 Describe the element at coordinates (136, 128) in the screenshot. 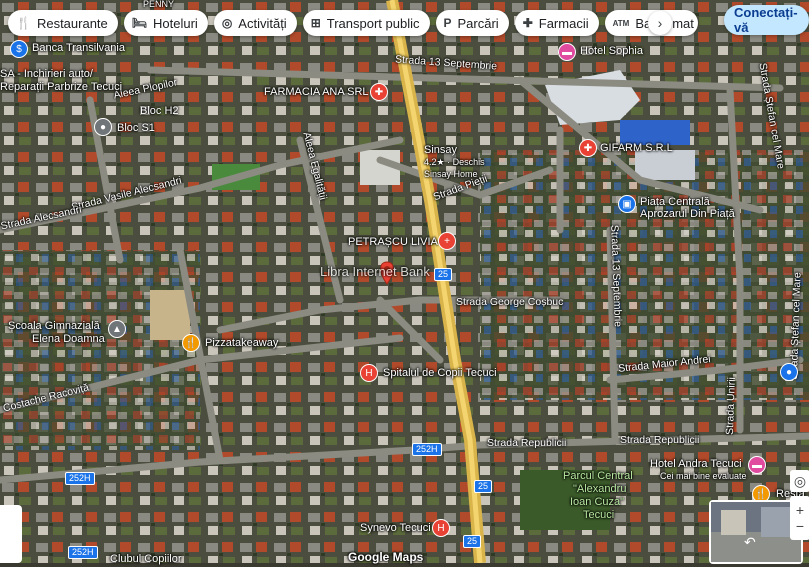

I see `place-label: Bloc S1` at that location.